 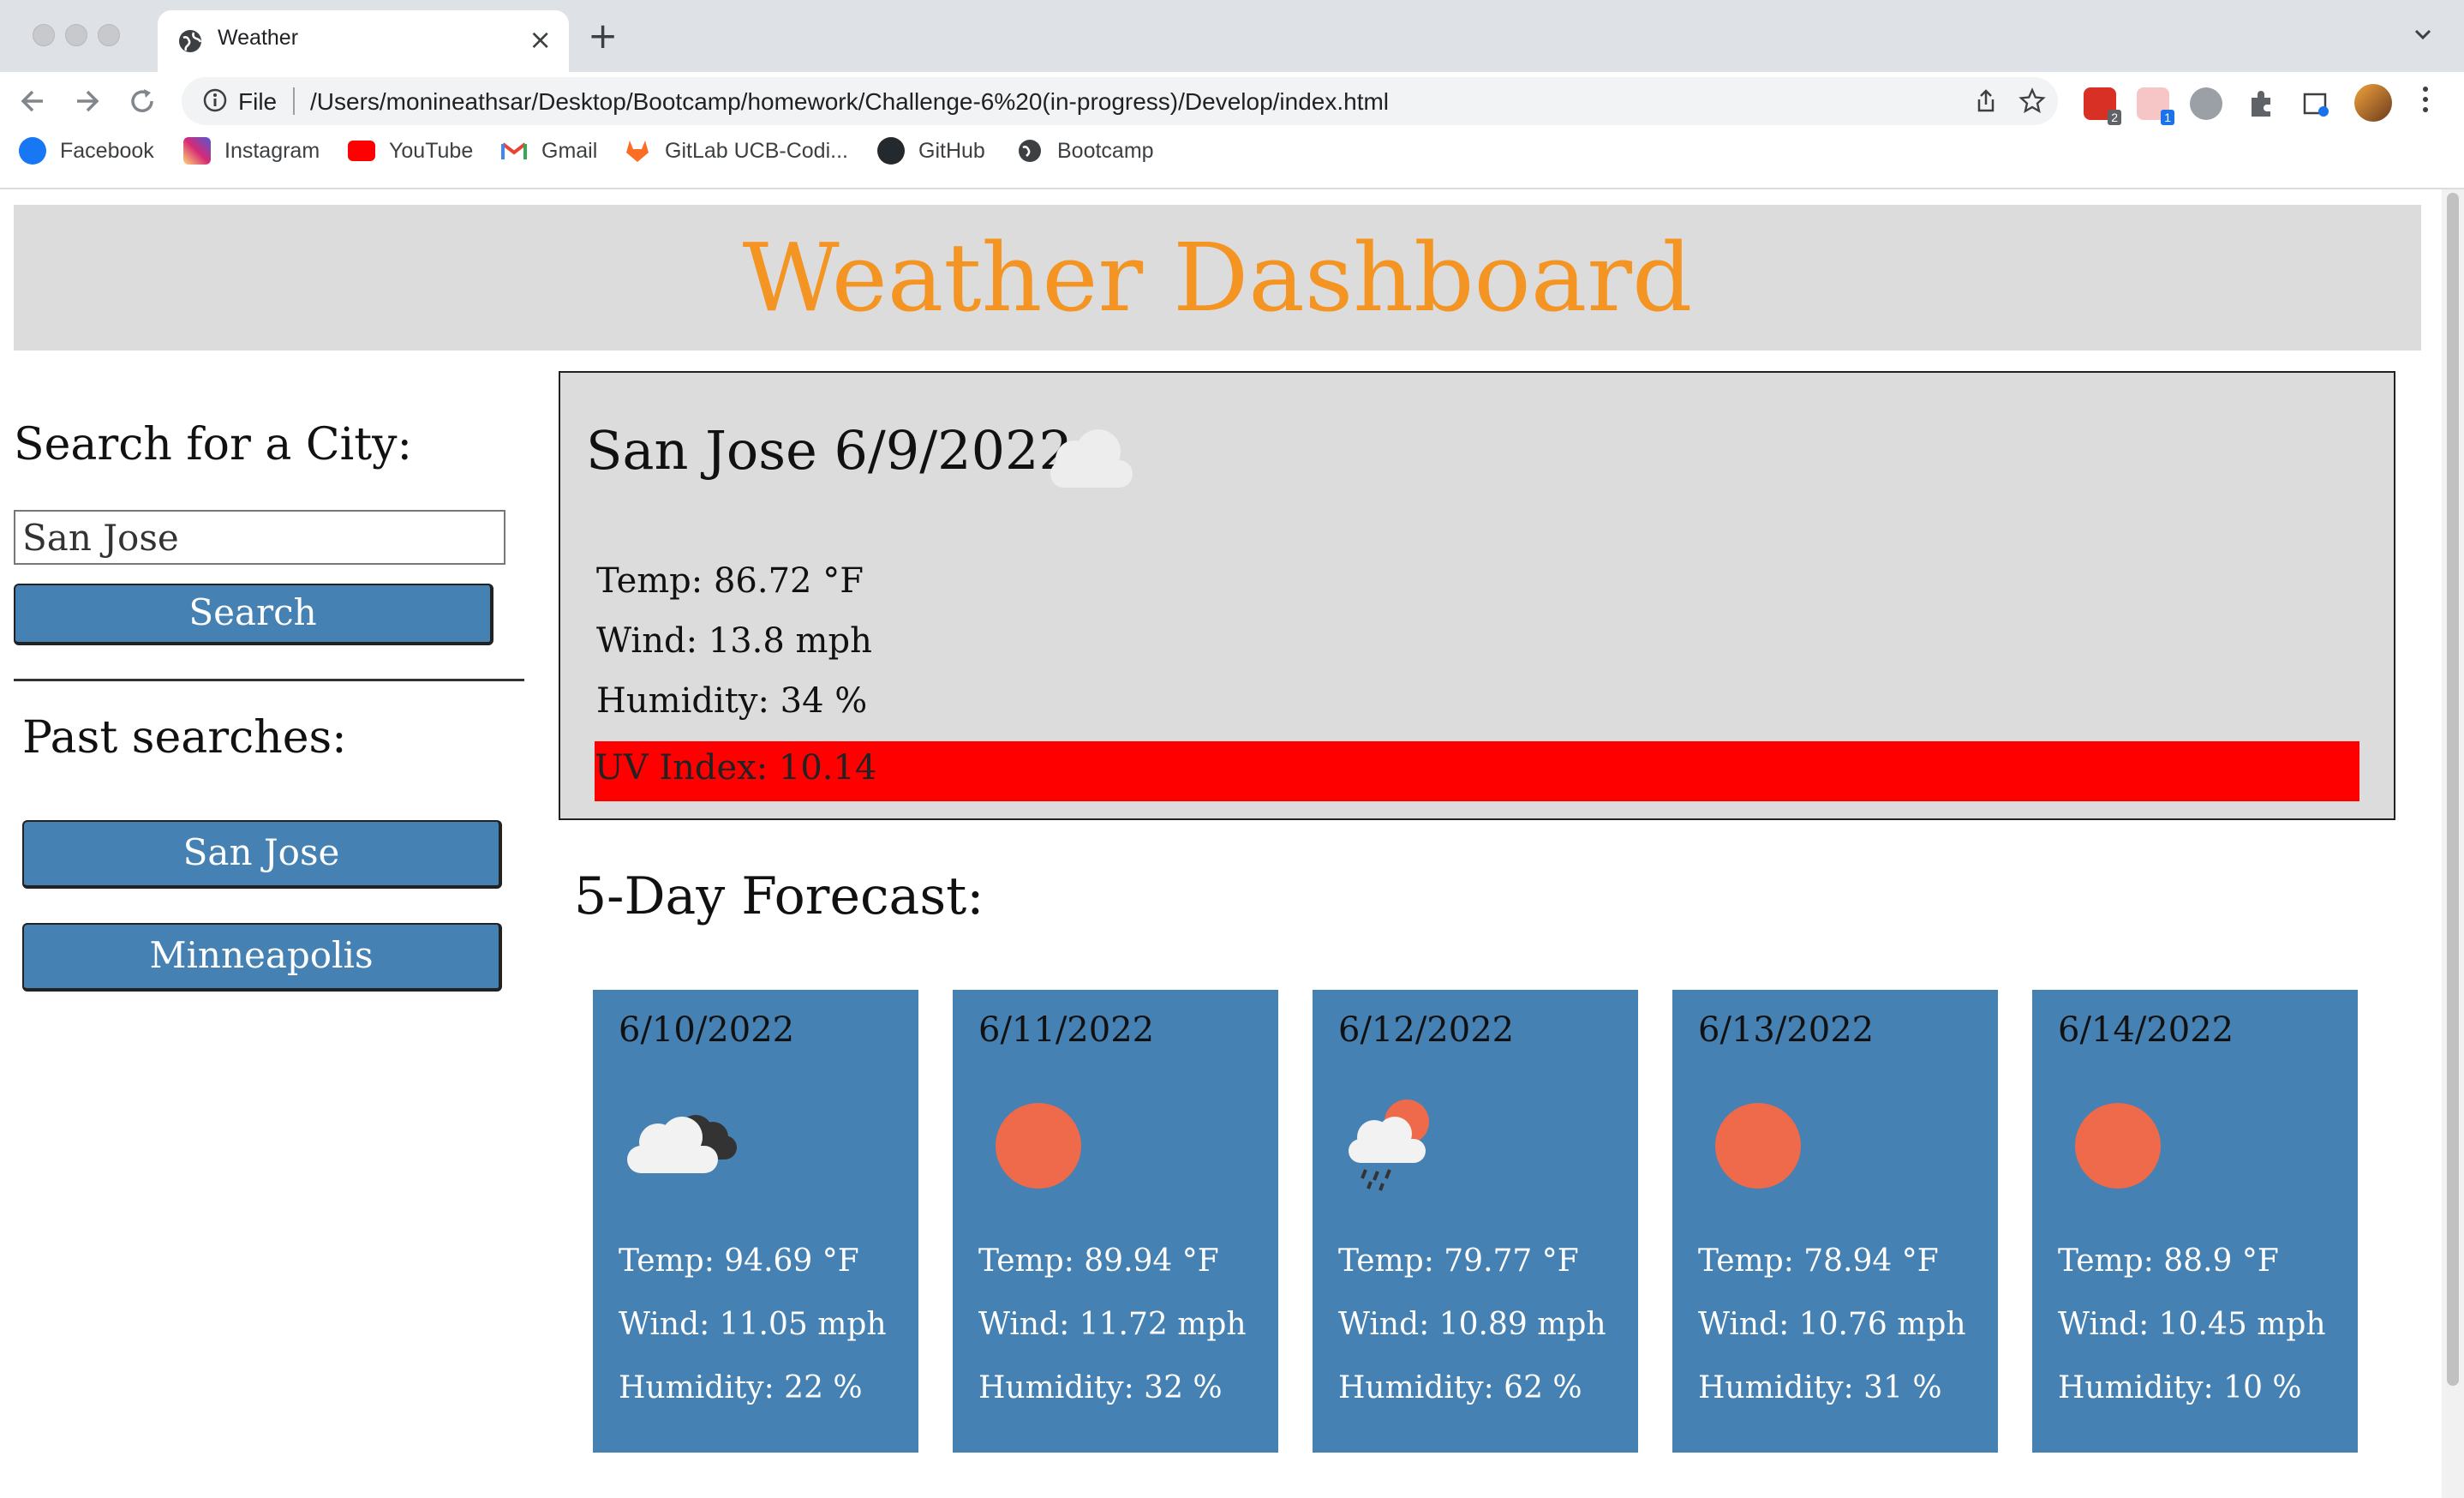 I want to click on extension-red-icon: 2, so click(x=2102, y=106).